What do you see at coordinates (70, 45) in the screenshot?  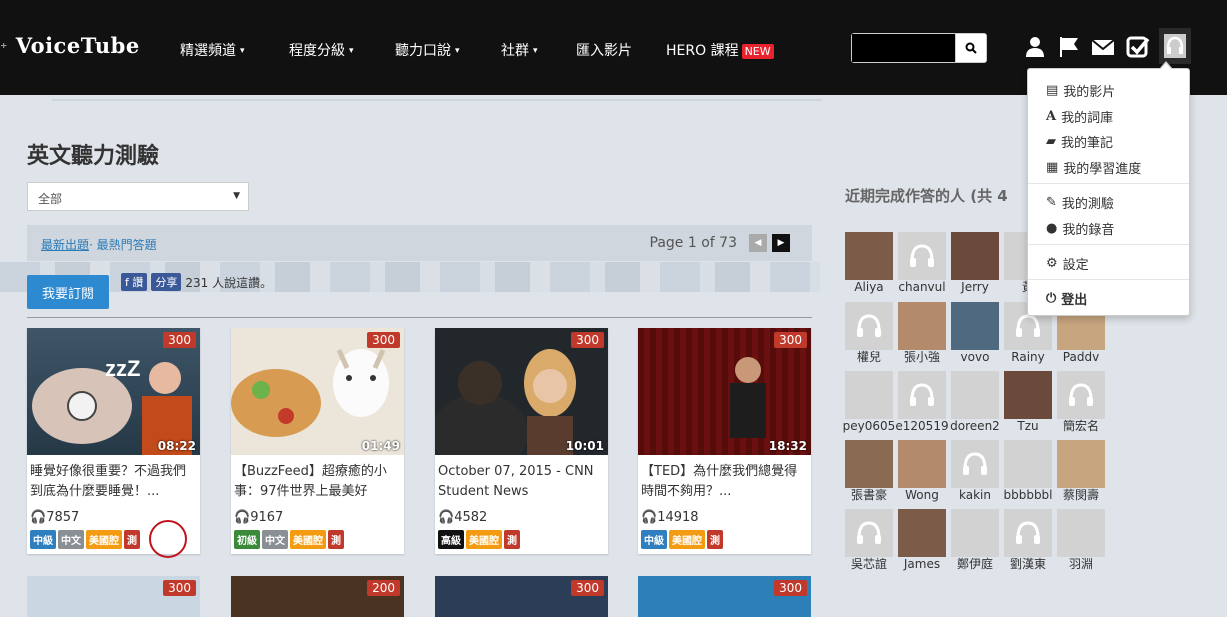 I see `brand-logo: ⁺ VoiceTube` at bounding box center [70, 45].